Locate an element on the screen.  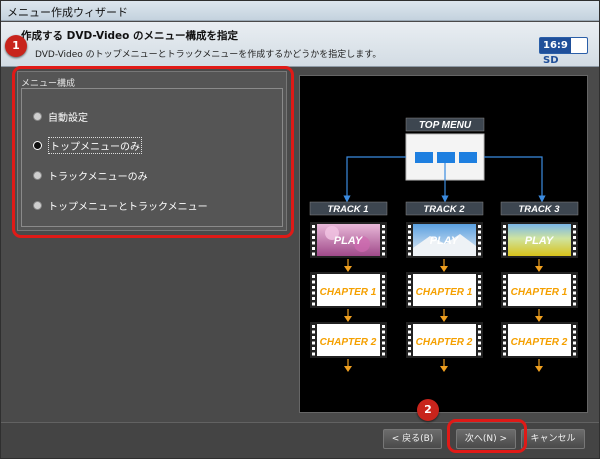
aspect-badge: 16:9 SD is located at coordinates (563, 51).